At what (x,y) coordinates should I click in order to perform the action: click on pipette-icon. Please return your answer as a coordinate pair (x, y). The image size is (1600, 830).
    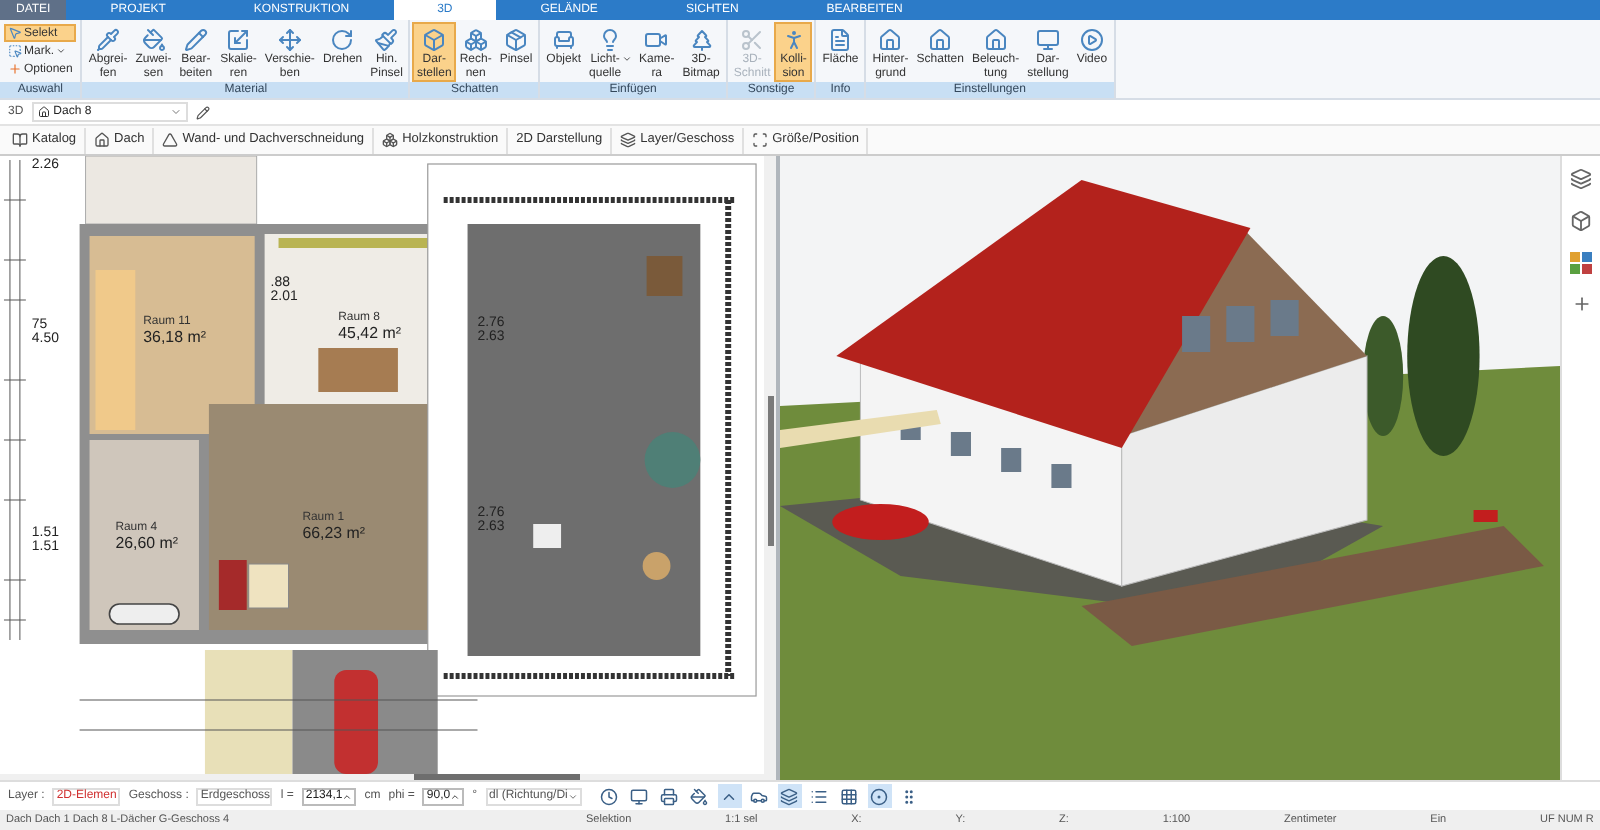
    Looking at the image, I should click on (108, 40).